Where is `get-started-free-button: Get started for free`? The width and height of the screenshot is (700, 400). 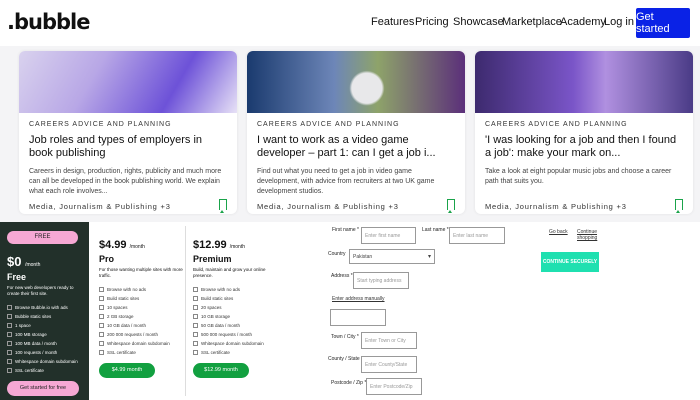 get-started-free-button: Get started for free is located at coordinates (43, 388).